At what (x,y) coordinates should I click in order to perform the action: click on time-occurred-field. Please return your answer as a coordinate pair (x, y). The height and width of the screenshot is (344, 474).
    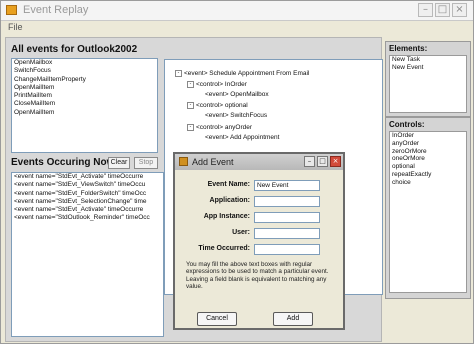
    Looking at the image, I should click on (287, 249).